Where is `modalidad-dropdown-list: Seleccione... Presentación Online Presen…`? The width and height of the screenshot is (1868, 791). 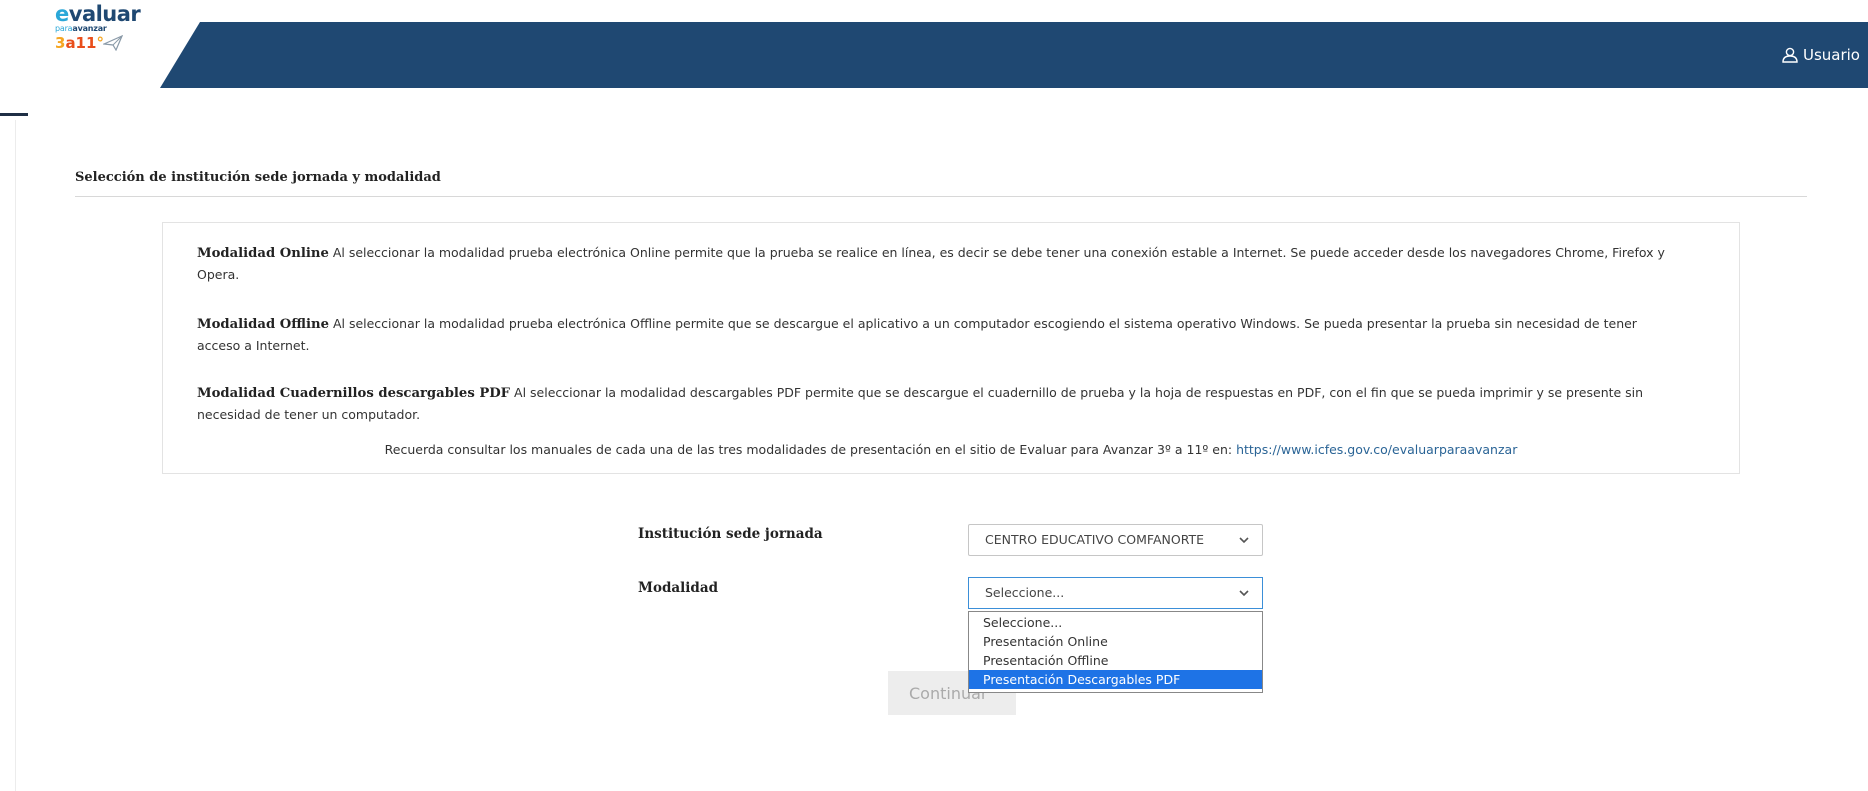
modalidad-dropdown-list: Seleccione... Presentación Online Presen… is located at coordinates (1115, 652).